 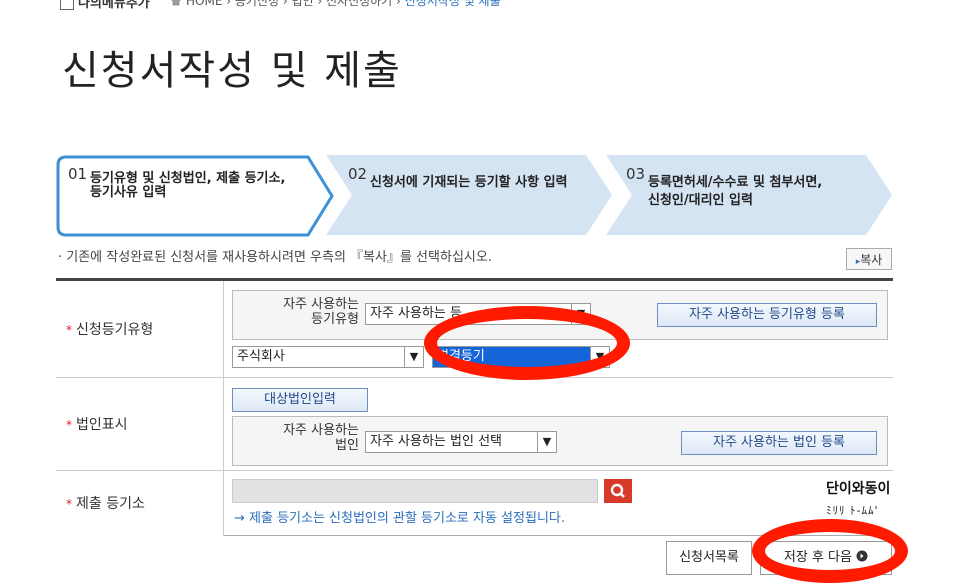 I want to click on frequent-corp-select: 자주 사용하는 법인 선택 ▼, so click(x=461, y=442).